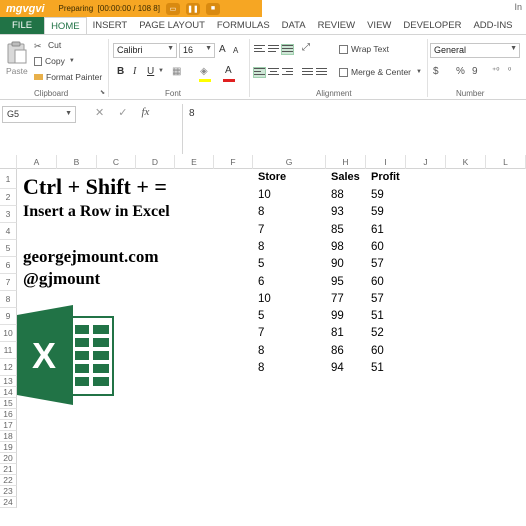 The width and height of the screenshot is (526, 526). What do you see at coordinates (475, 50) in the screenshot?
I see `number-format-select: General ▼` at bounding box center [475, 50].